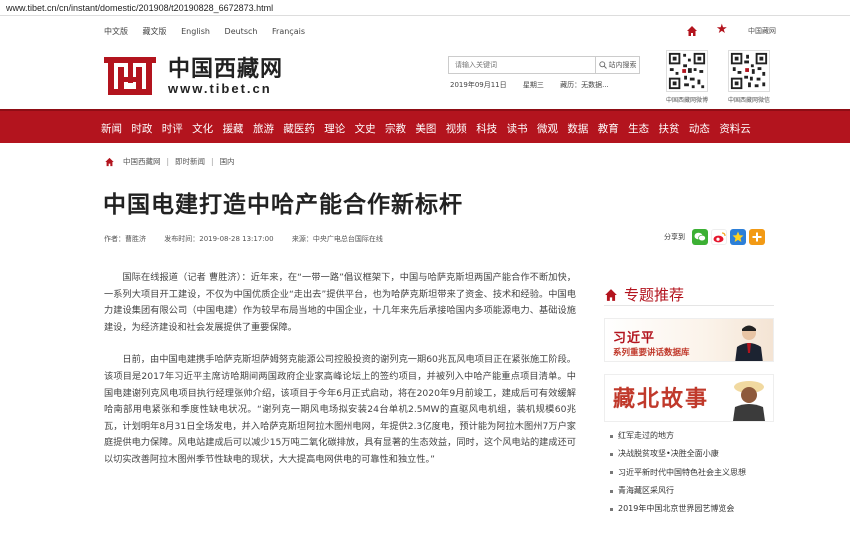 This screenshot has height=543, width=850. I want to click on north-tibet-story-banner: 藏北故事, so click(689, 398).